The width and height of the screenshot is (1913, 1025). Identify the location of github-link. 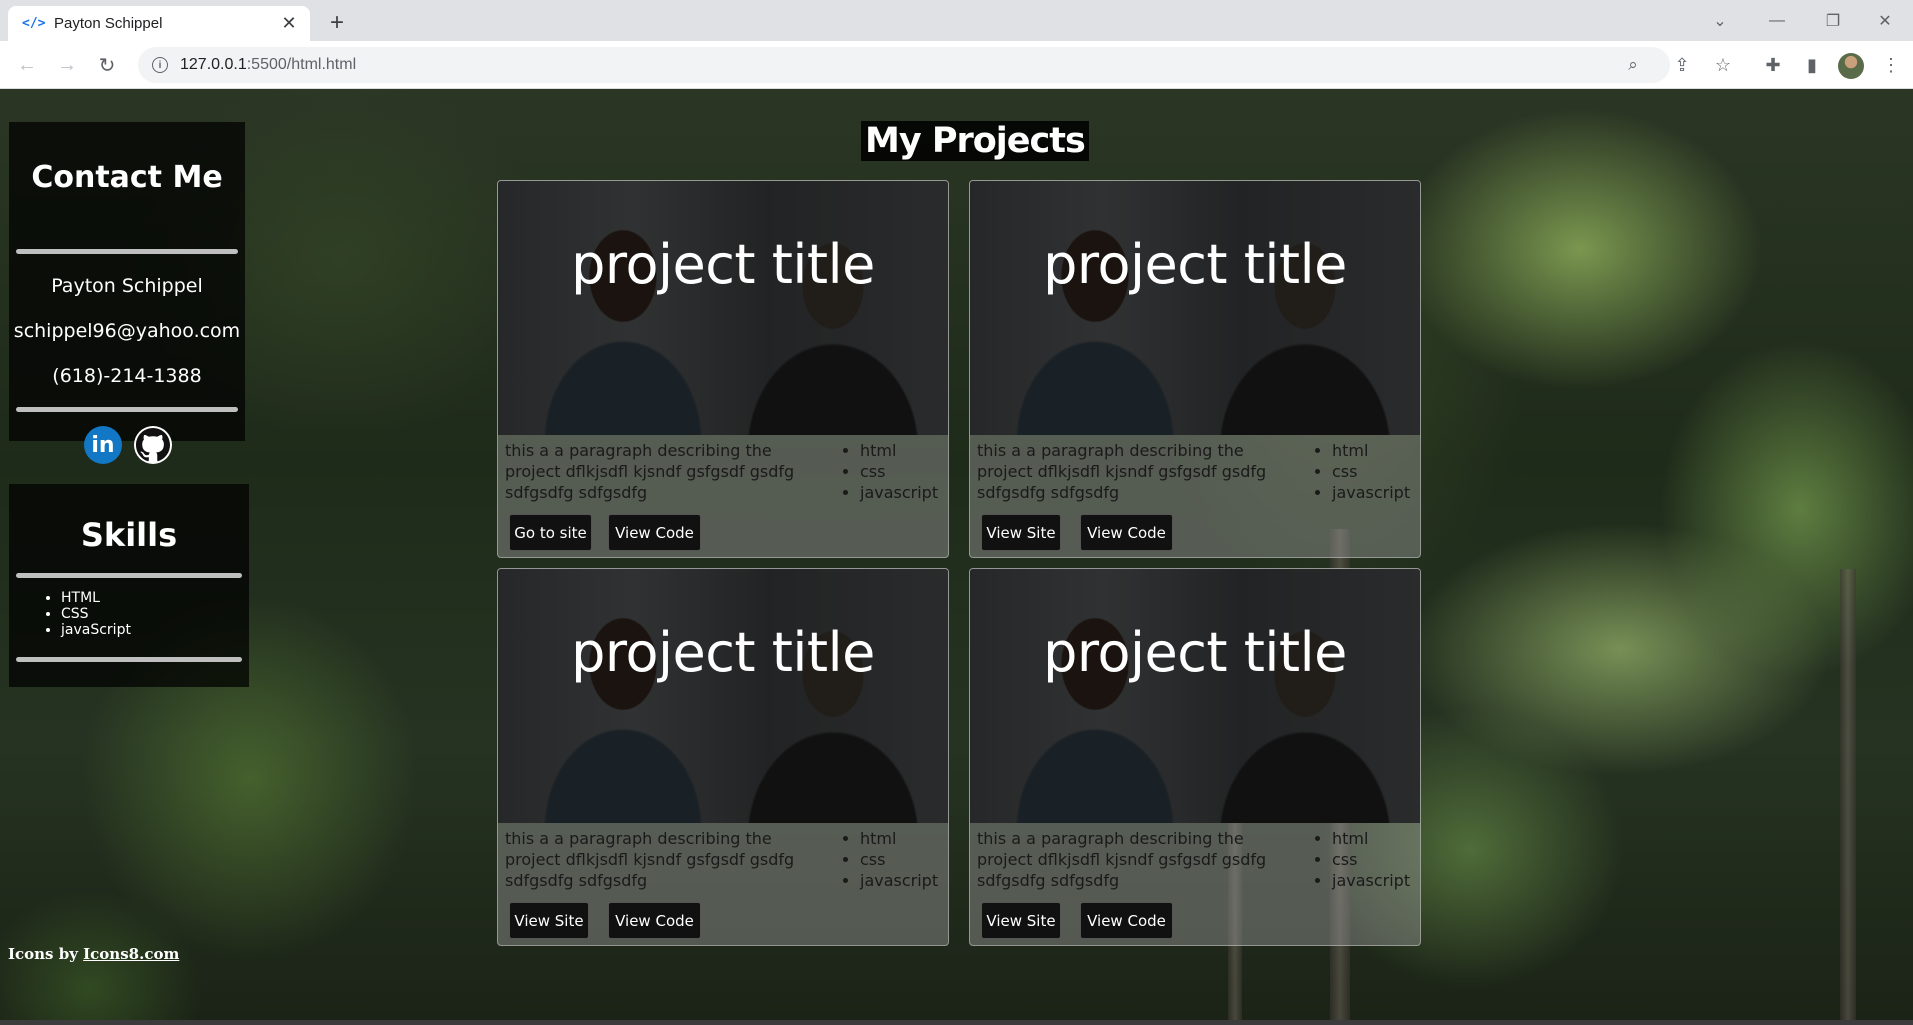
(153, 445).